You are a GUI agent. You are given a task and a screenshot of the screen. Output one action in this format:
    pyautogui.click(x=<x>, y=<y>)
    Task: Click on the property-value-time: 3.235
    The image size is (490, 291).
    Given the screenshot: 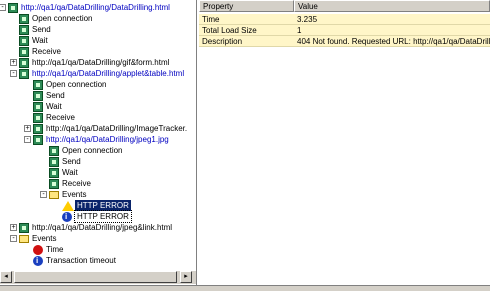 What is the action you would take?
    pyautogui.click(x=392, y=19)
    